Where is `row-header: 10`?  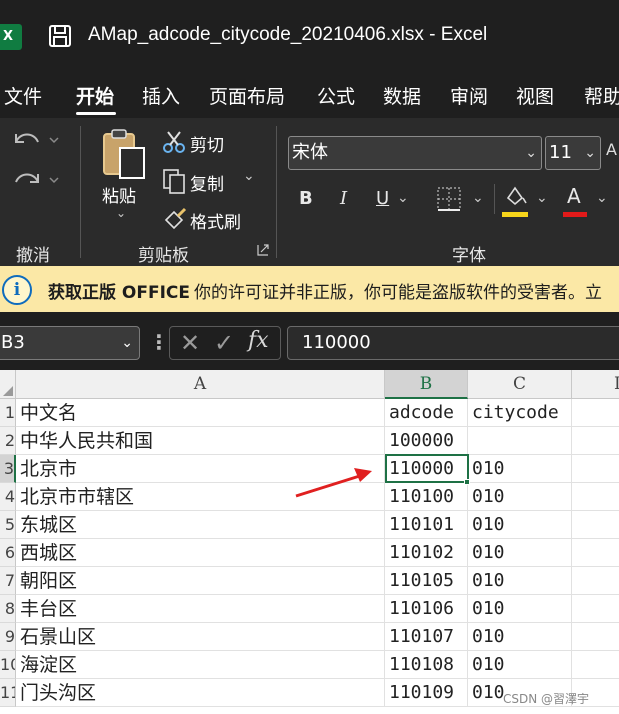 row-header: 10 is located at coordinates (8, 665).